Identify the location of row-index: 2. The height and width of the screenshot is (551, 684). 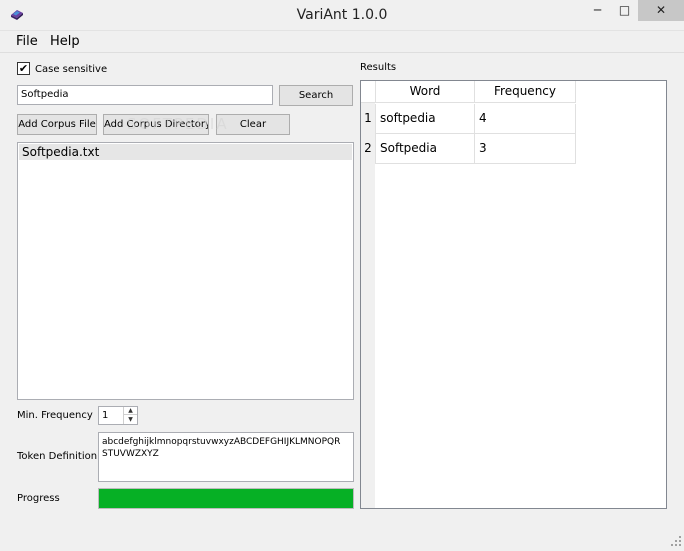
(368, 148).